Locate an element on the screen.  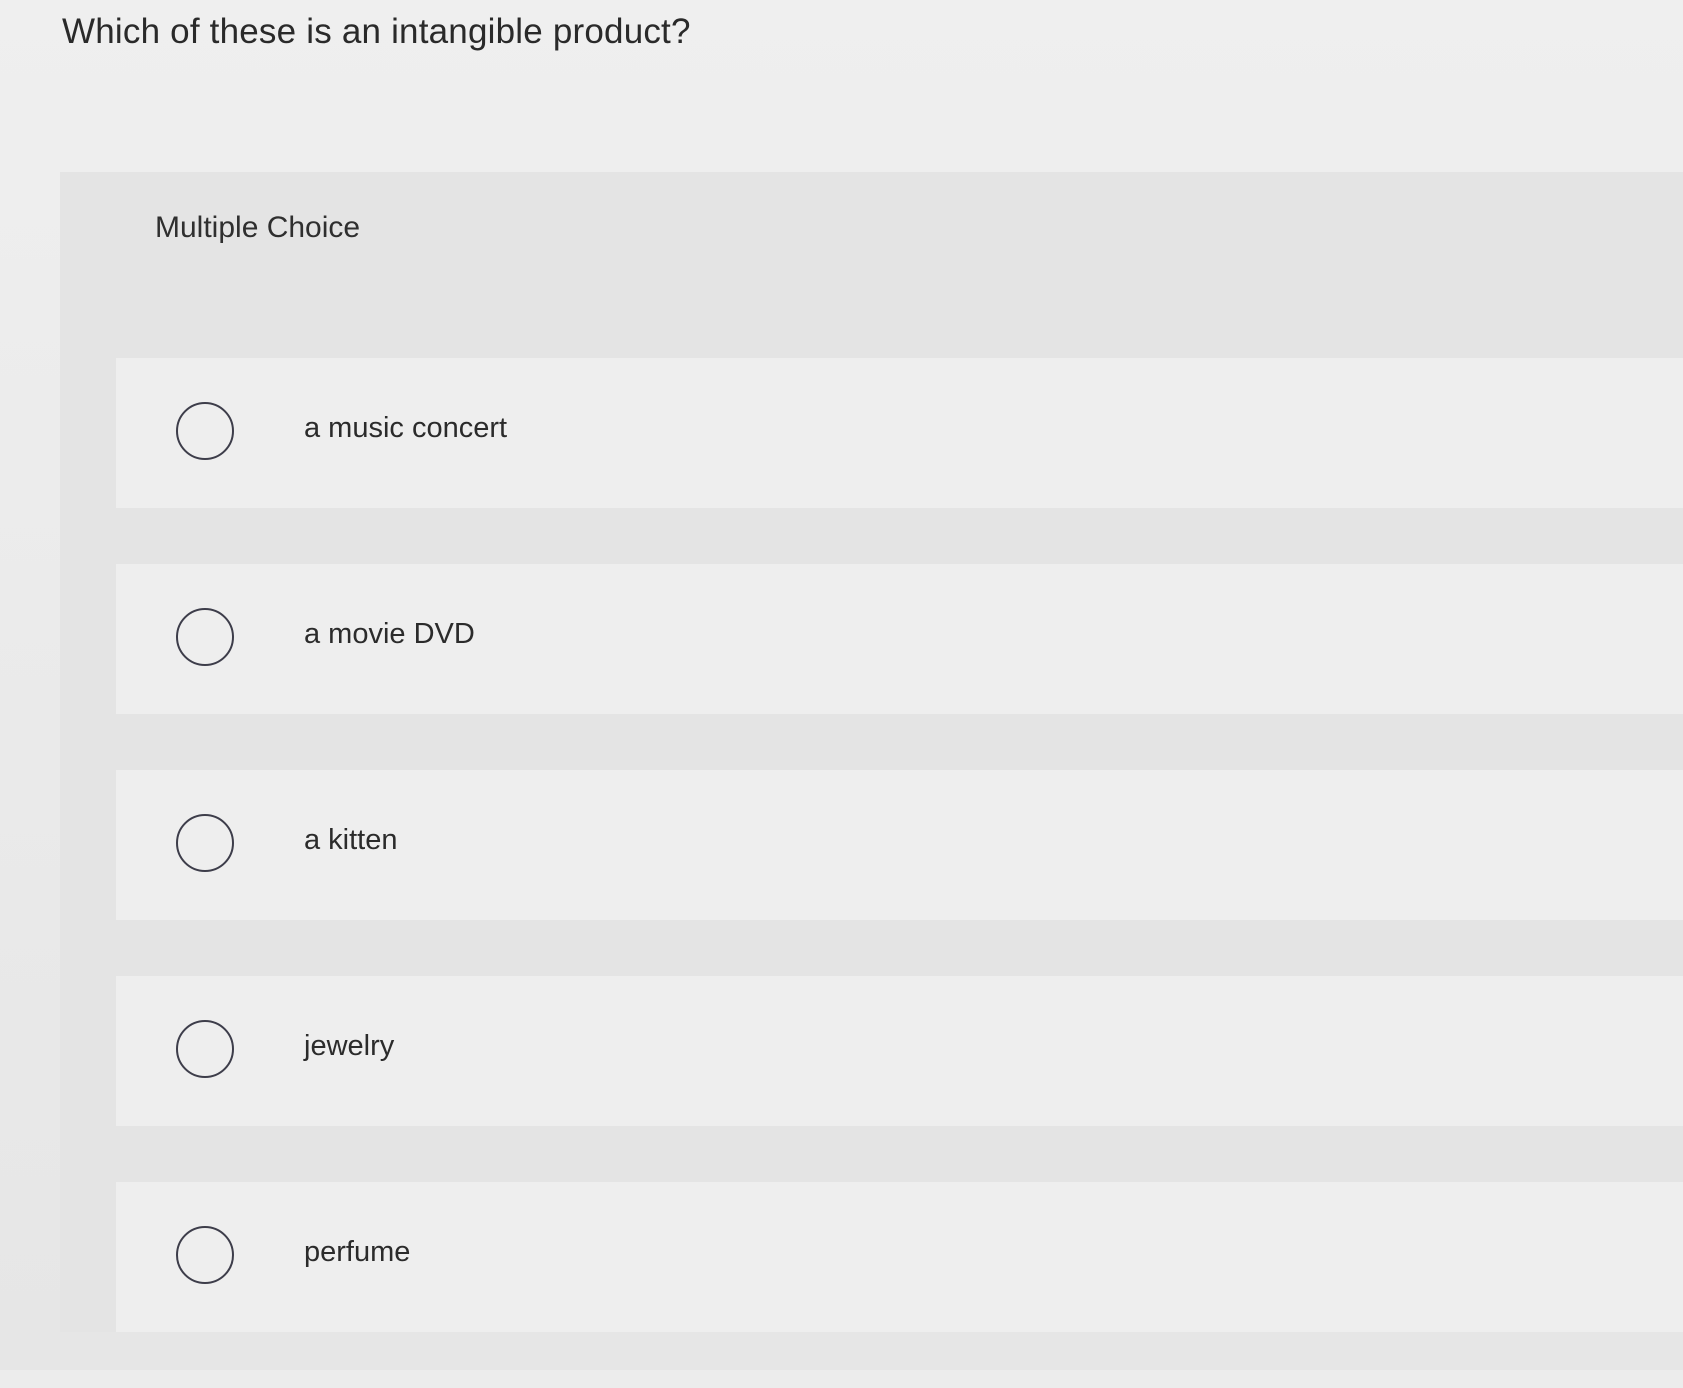
question-text: Which of these is an intangible product? is located at coordinates (376, 31).